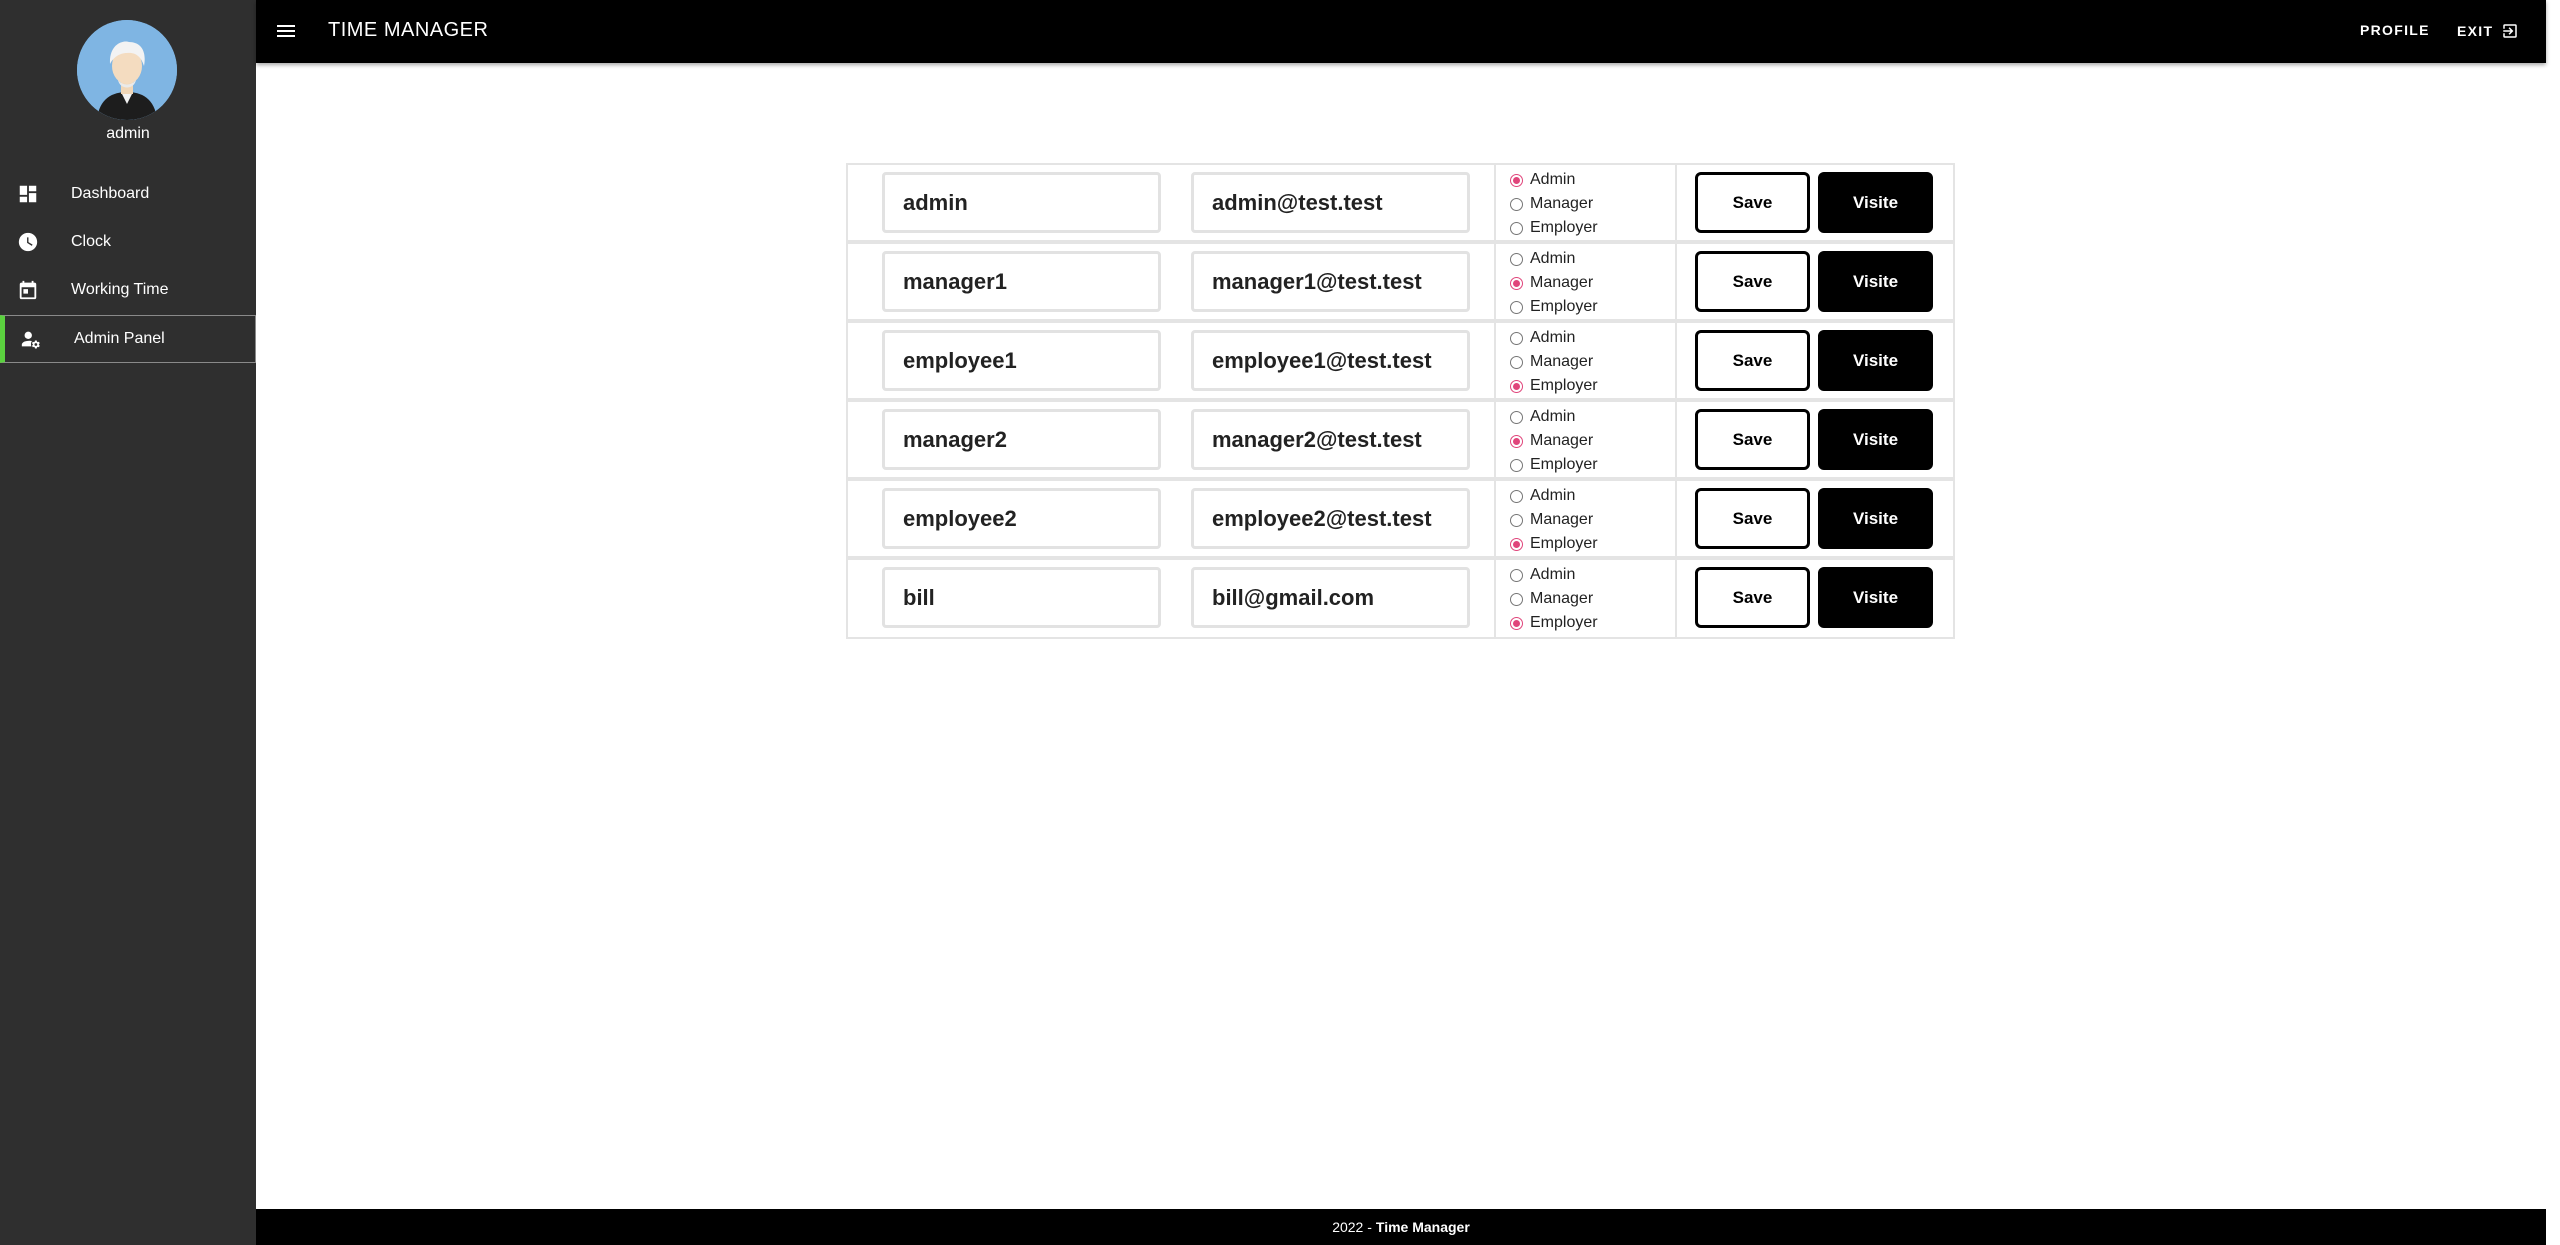  I want to click on calendar-icon, so click(28, 290).